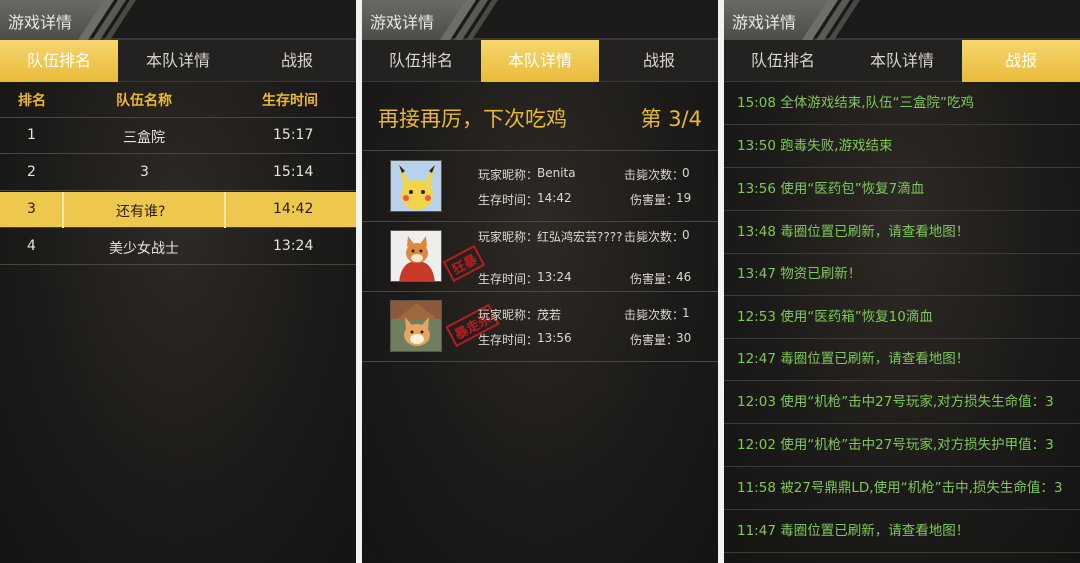 The width and height of the screenshot is (1080, 563). Describe the element at coordinates (902, 103) in the screenshot. I see `log-entry: 15:08 全体游戏结束,队伍“三盒院”吃鸡` at that location.